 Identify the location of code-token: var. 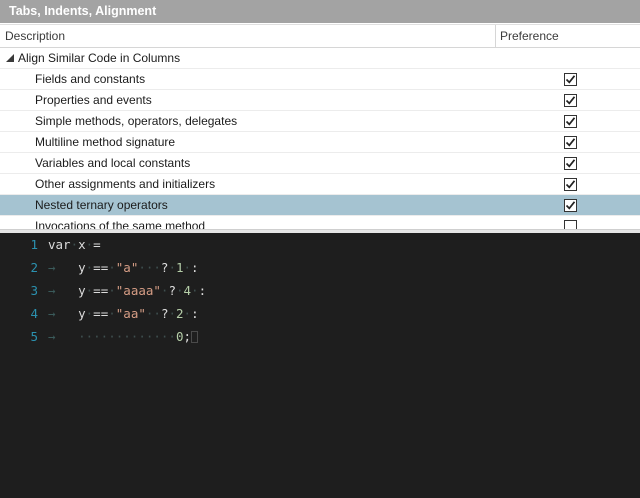
(59, 244).